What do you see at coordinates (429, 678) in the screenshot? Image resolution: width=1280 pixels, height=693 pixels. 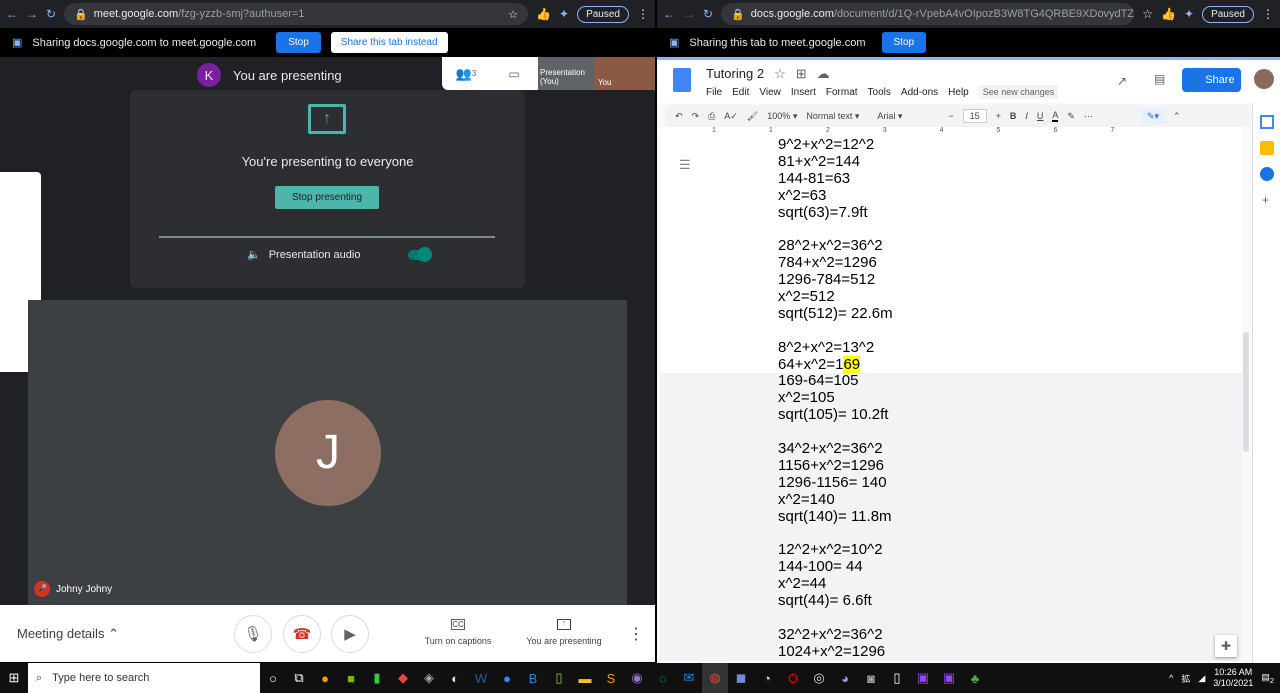 I see `app-icon: ◈` at bounding box center [429, 678].